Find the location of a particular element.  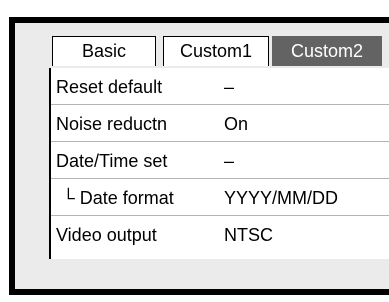

setting-row-date-format: └ Date format YYYY/MM/DD is located at coordinates (220, 199).